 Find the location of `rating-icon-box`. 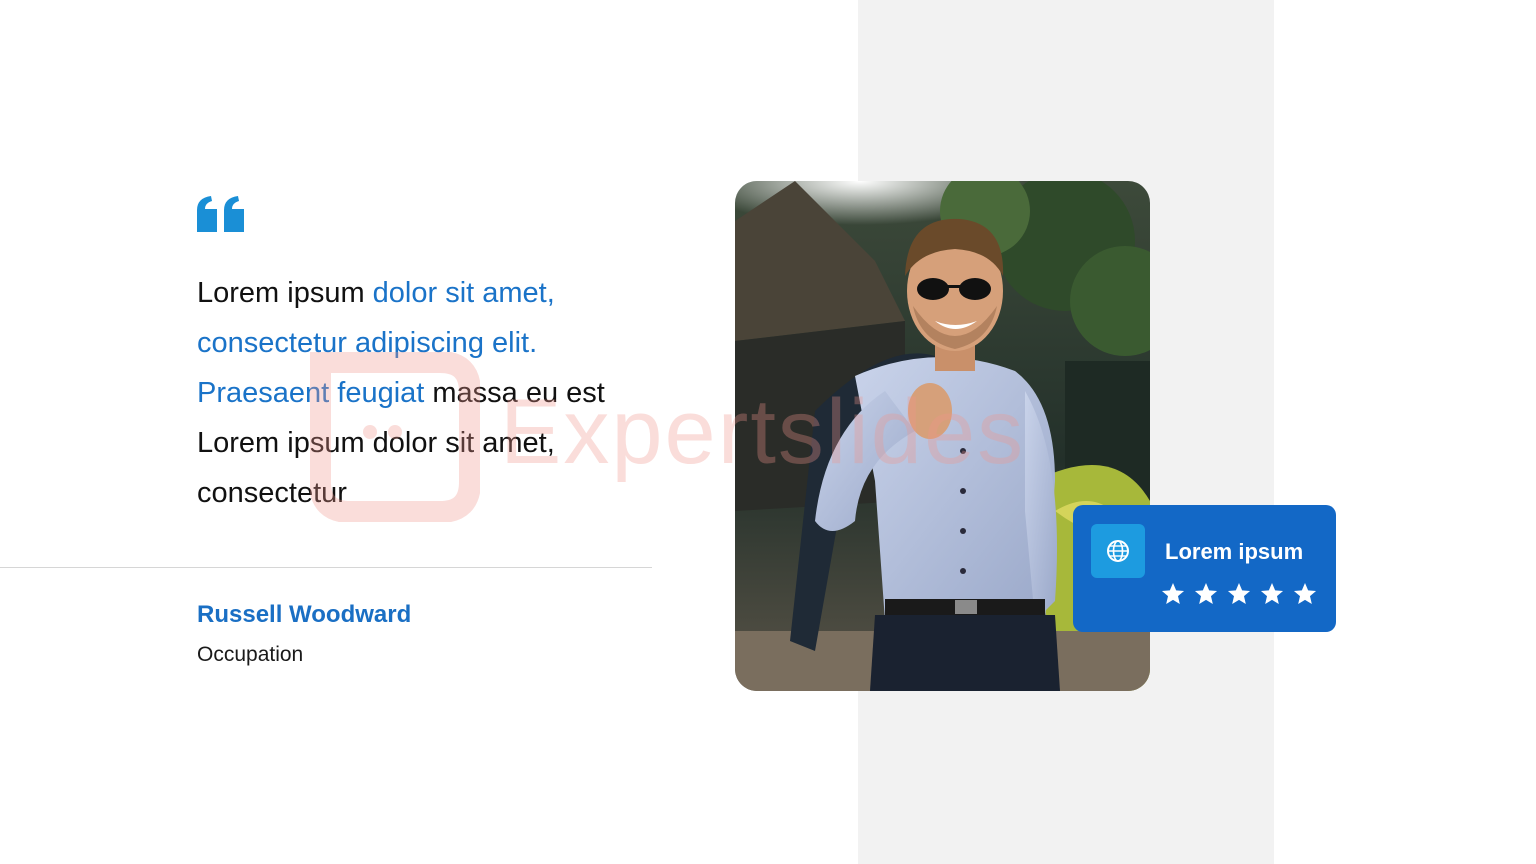

rating-icon-box is located at coordinates (1118, 551).